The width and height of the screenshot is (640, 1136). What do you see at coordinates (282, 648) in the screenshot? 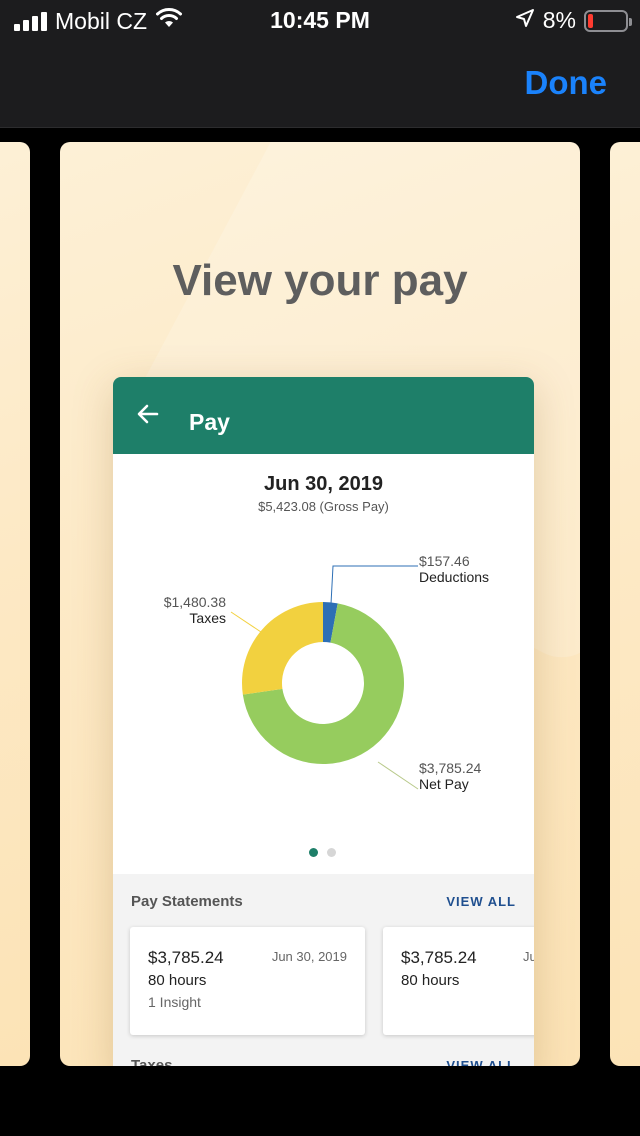
I see `donut-slice-taxes` at bounding box center [282, 648].